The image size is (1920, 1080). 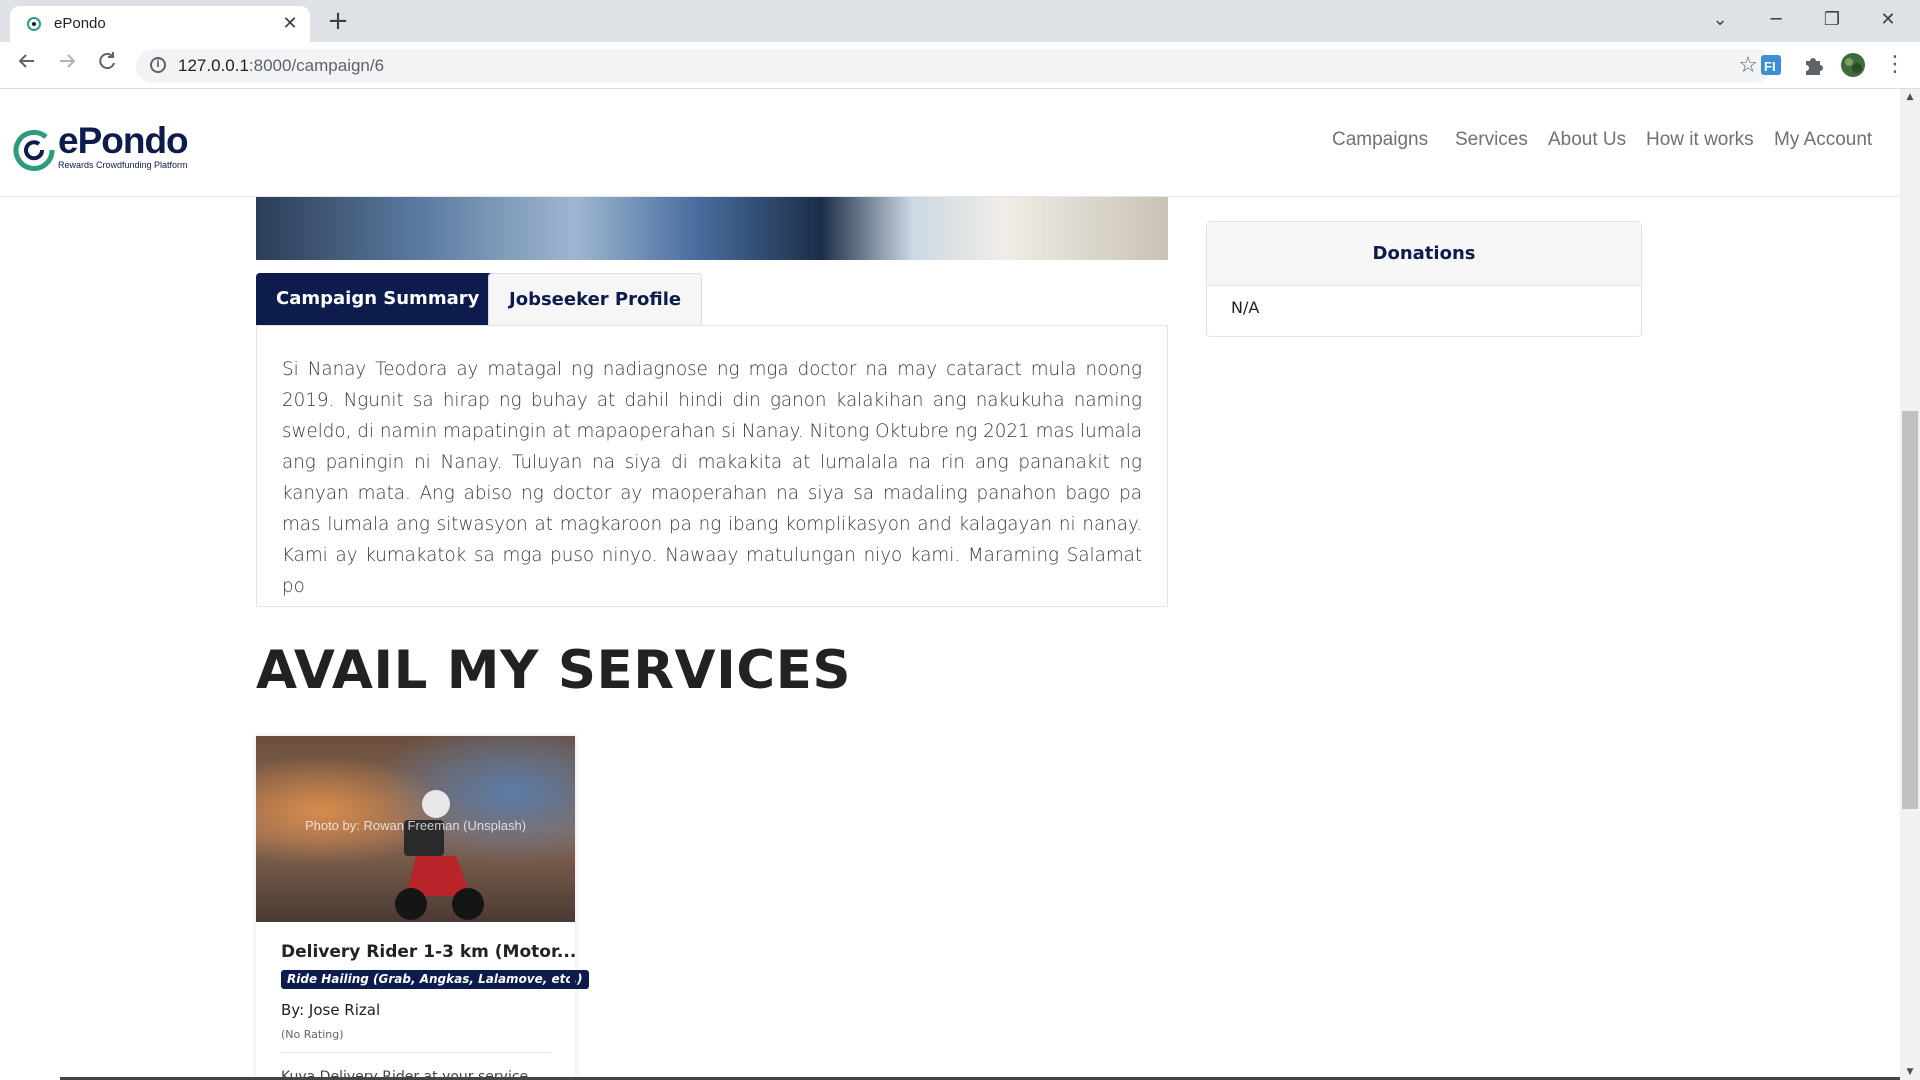 What do you see at coordinates (416, 1052) in the screenshot?
I see `card-divider` at bounding box center [416, 1052].